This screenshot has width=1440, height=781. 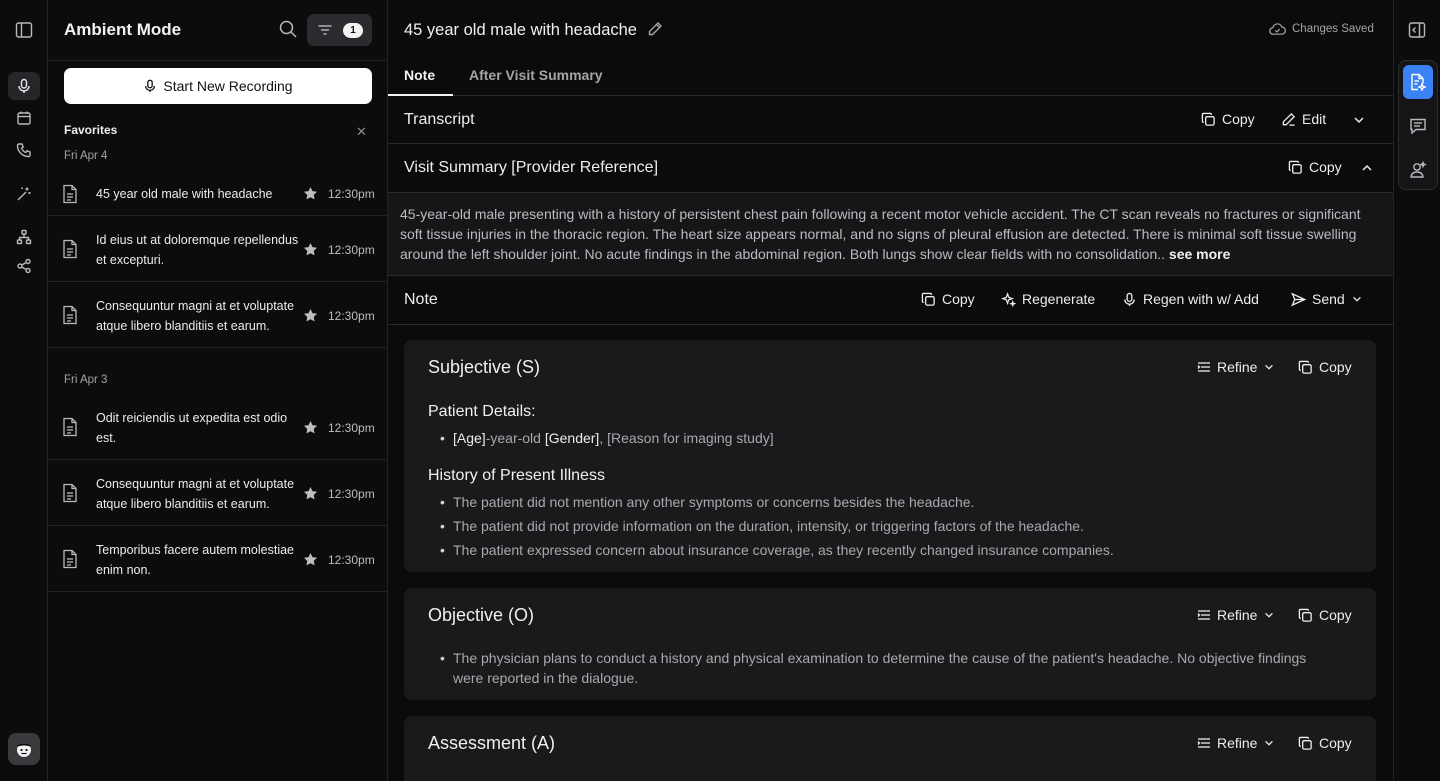 What do you see at coordinates (1008, 299) in the screenshot?
I see `sparkle-icon` at bounding box center [1008, 299].